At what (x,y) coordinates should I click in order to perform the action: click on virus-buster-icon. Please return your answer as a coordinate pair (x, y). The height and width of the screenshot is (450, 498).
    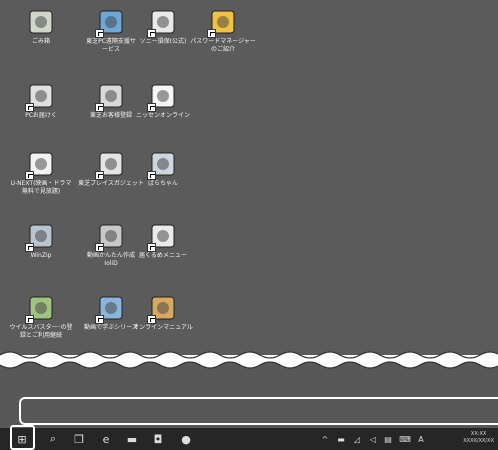
    Looking at the image, I should click on (40, 309).